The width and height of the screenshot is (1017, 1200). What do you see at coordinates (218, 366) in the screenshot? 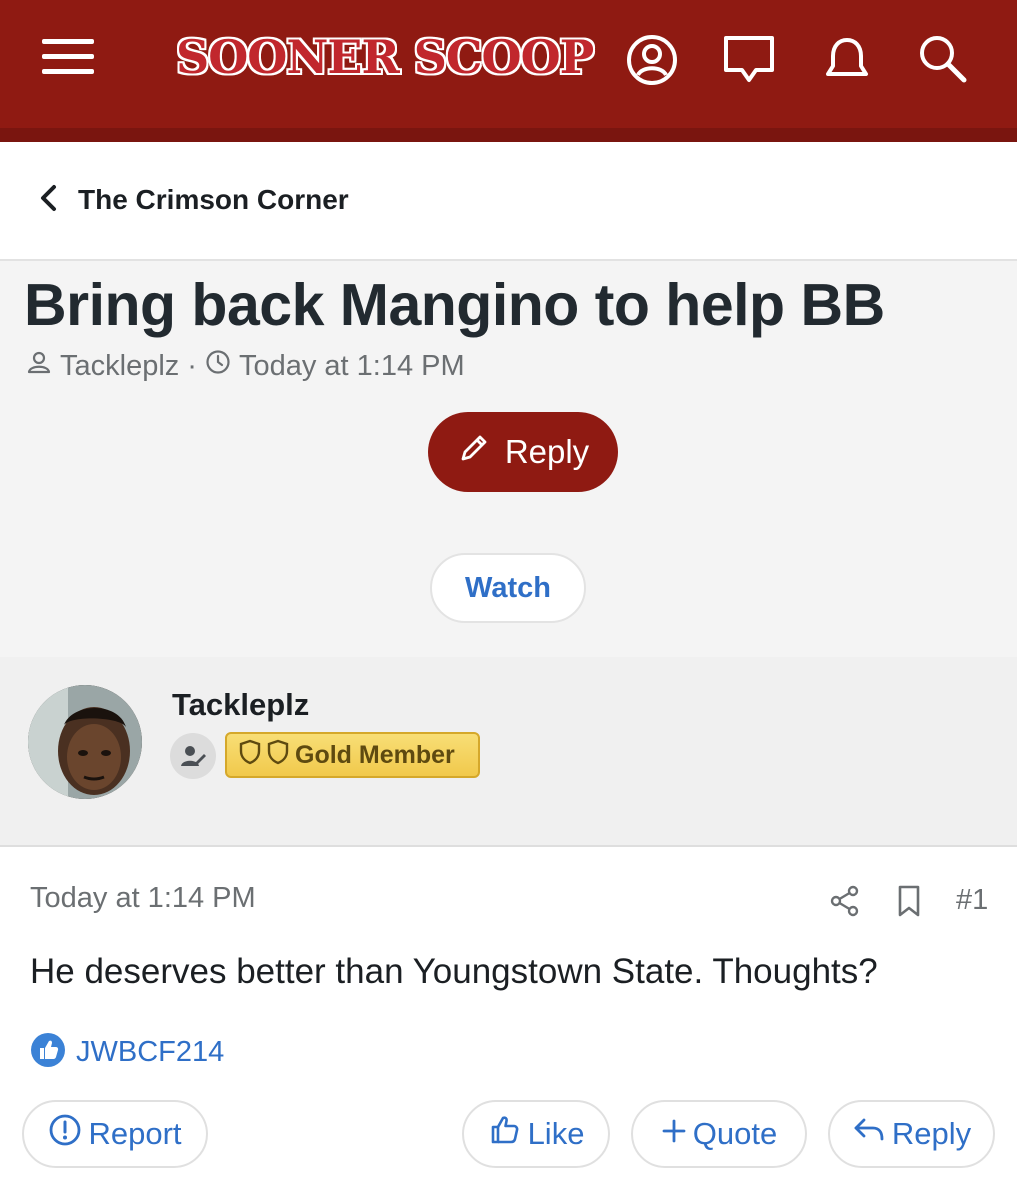
I see `clock-icon` at bounding box center [218, 366].